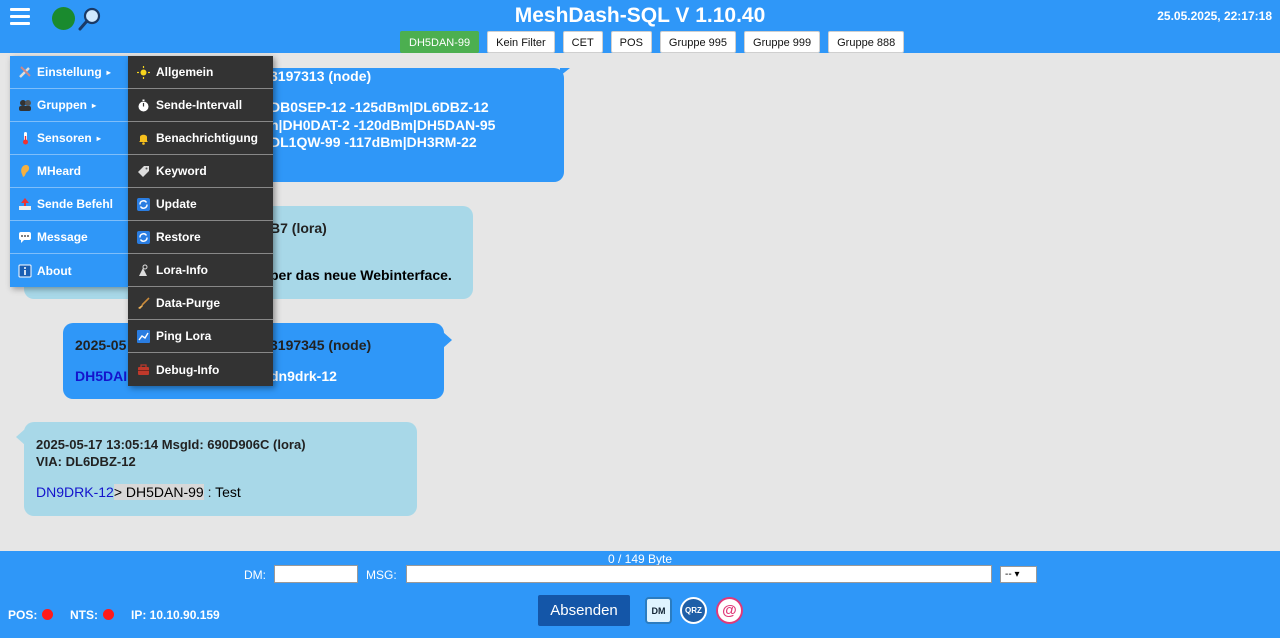  Describe the element at coordinates (20, 17) in the screenshot. I see `hamburger-menu-icon` at that location.